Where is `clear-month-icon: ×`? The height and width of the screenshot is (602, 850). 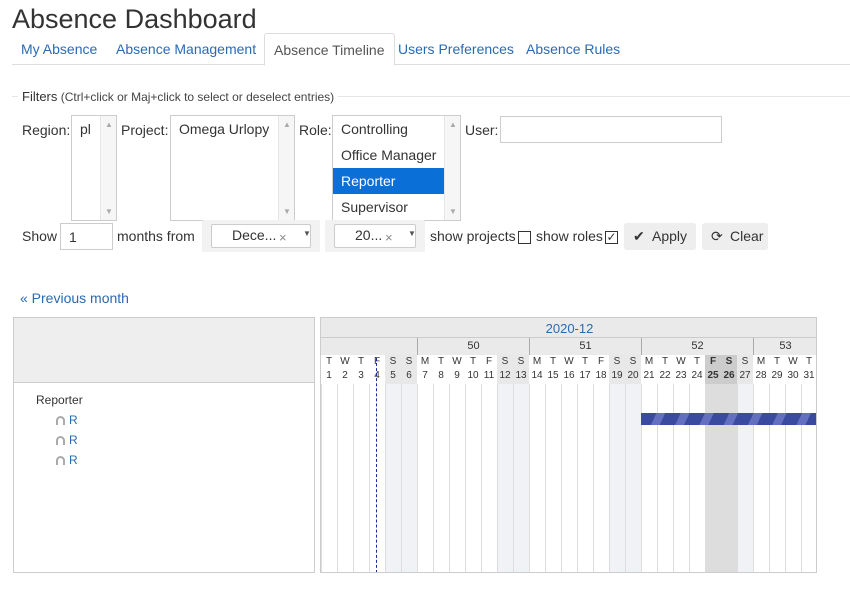 clear-month-icon: × is located at coordinates (283, 237).